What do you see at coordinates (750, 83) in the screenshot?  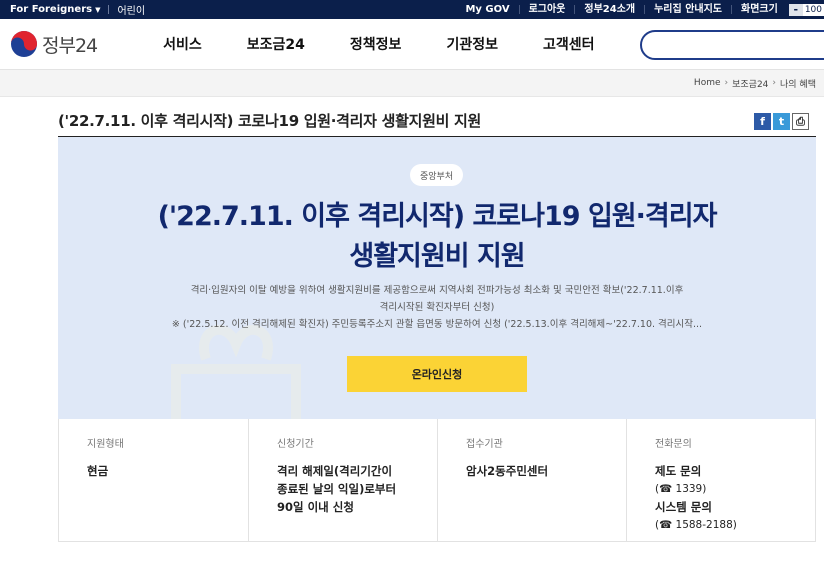 I see `breadcrumb-subsidy24: 보조금24` at bounding box center [750, 83].